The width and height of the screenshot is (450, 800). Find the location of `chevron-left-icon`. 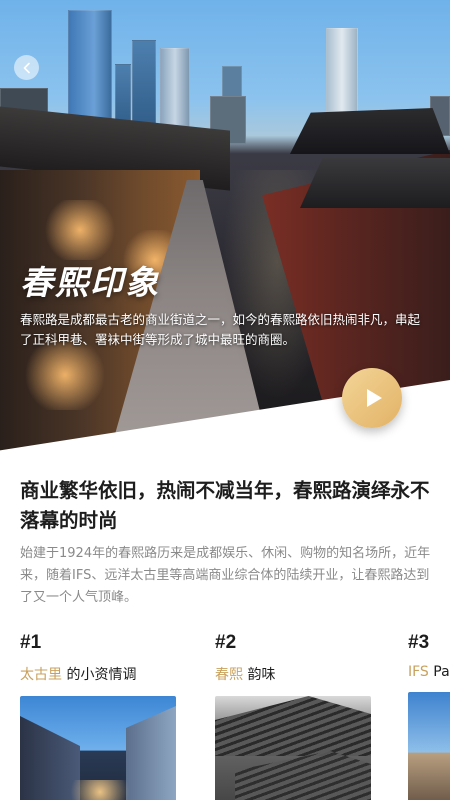

chevron-left-icon is located at coordinates (26, 67).